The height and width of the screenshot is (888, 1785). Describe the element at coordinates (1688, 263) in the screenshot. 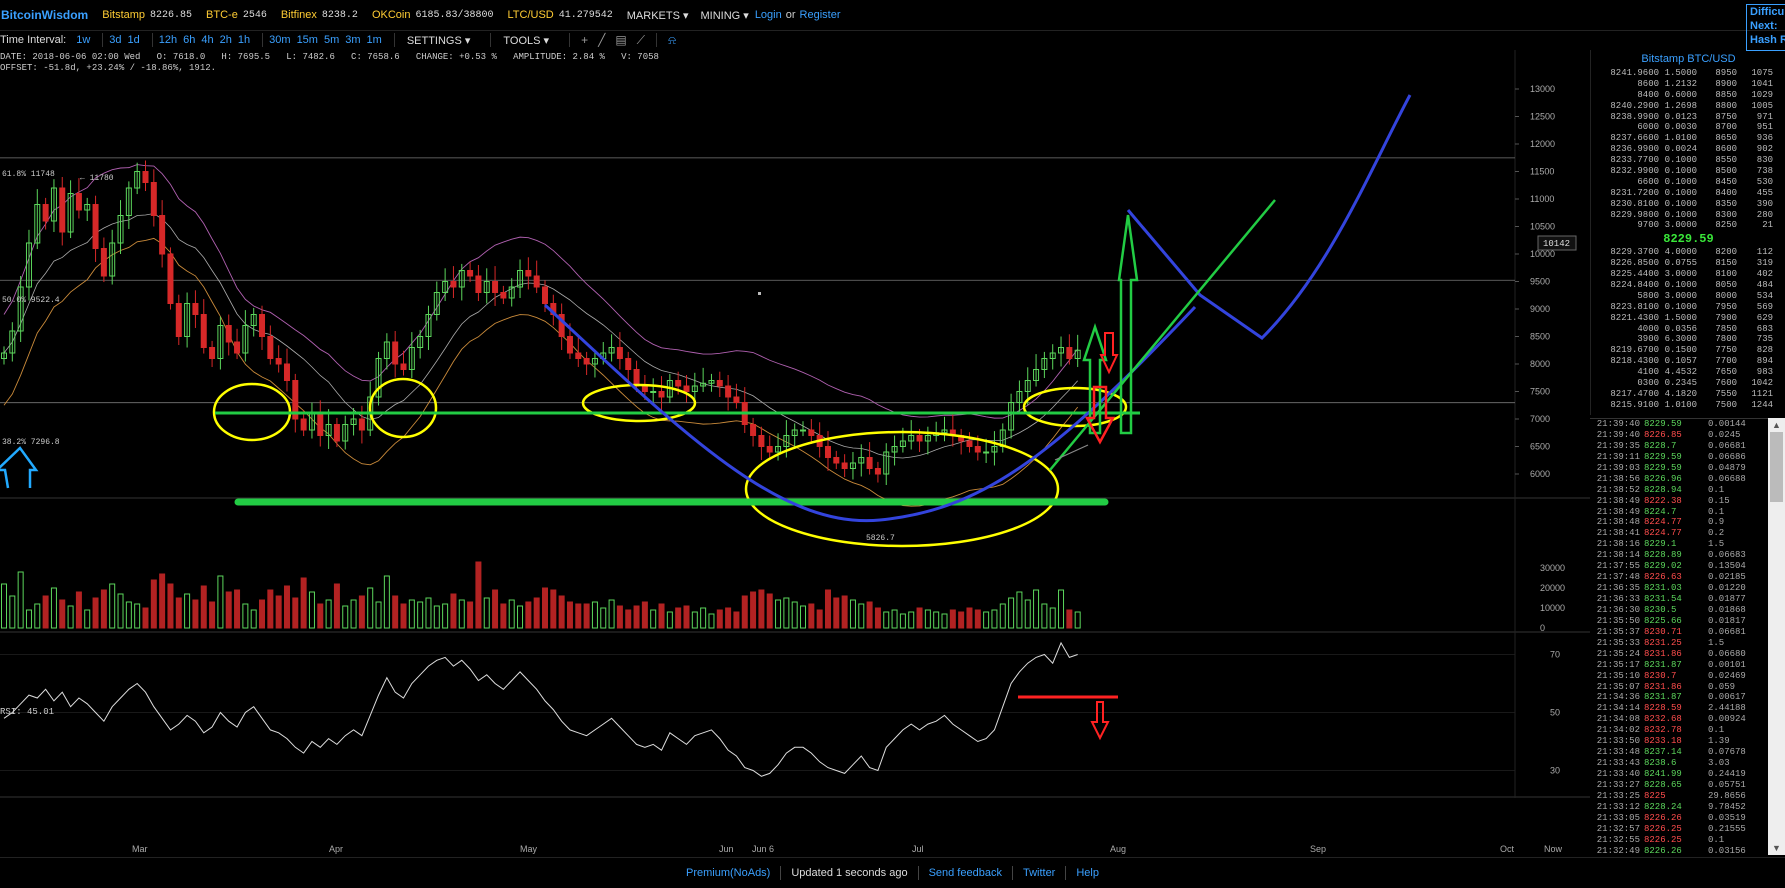

I see `order-book-row: 8226.8500 0.0755 8150 319` at that location.